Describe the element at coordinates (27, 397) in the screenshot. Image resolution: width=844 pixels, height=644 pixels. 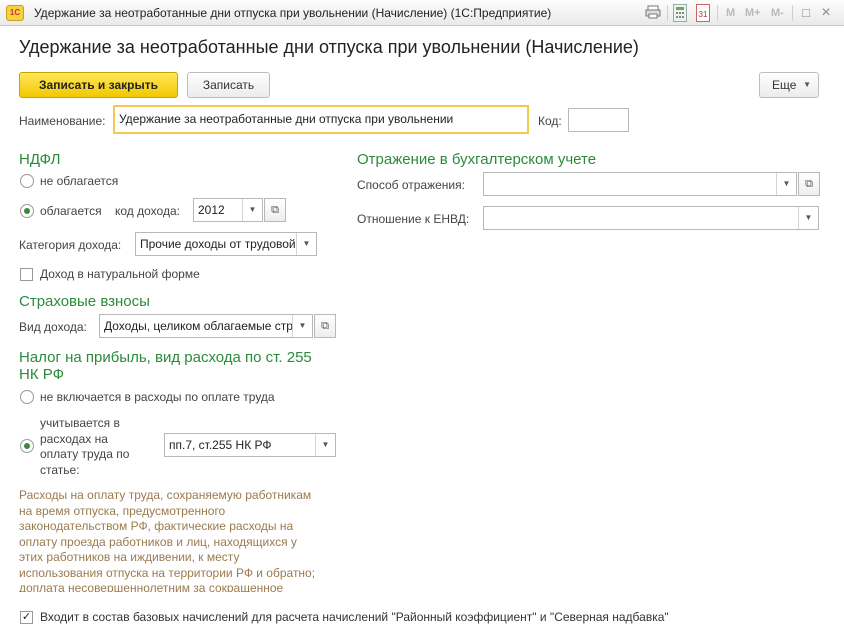
I see `profit-tax-not-included-radio` at that location.